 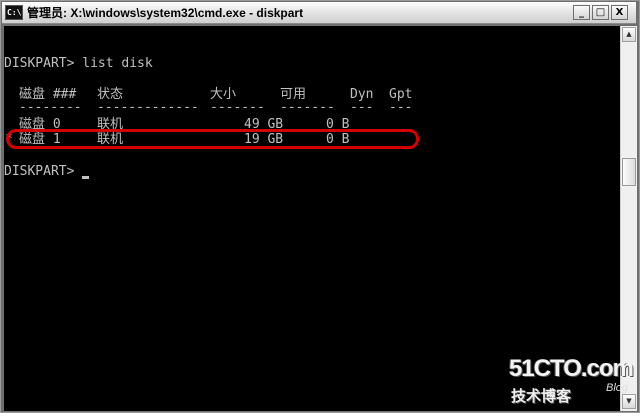 What do you see at coordinates (14, 12) in the screenshot?
I see `cmd-app-icon: C:\` at bounding box center [14, 12].